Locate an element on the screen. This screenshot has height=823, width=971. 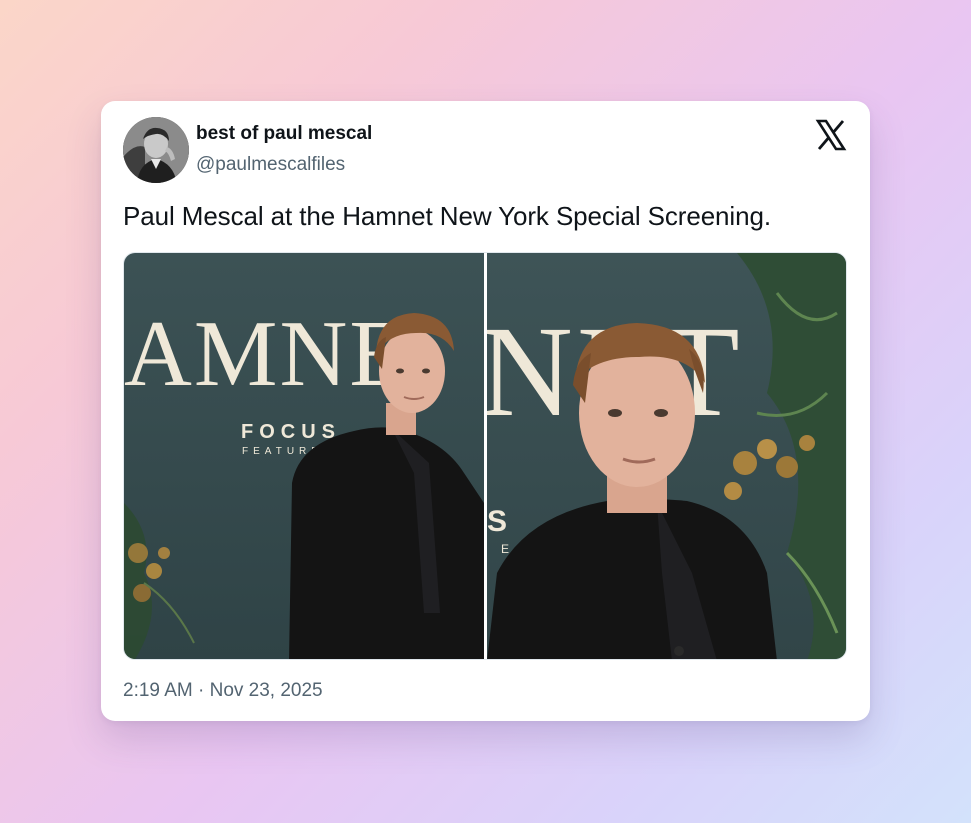
backdrop-title-text: AMNE is located at coordinates (266, 354).